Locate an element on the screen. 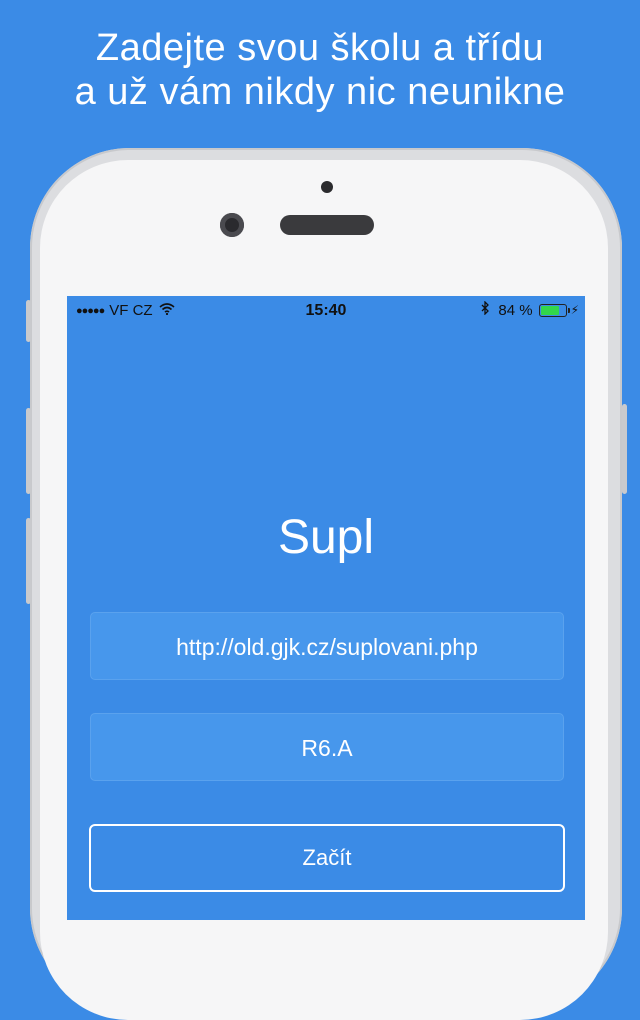 This screenshot has height=1020, width=640. app-title: Supl is located at coordinates (326, 537).